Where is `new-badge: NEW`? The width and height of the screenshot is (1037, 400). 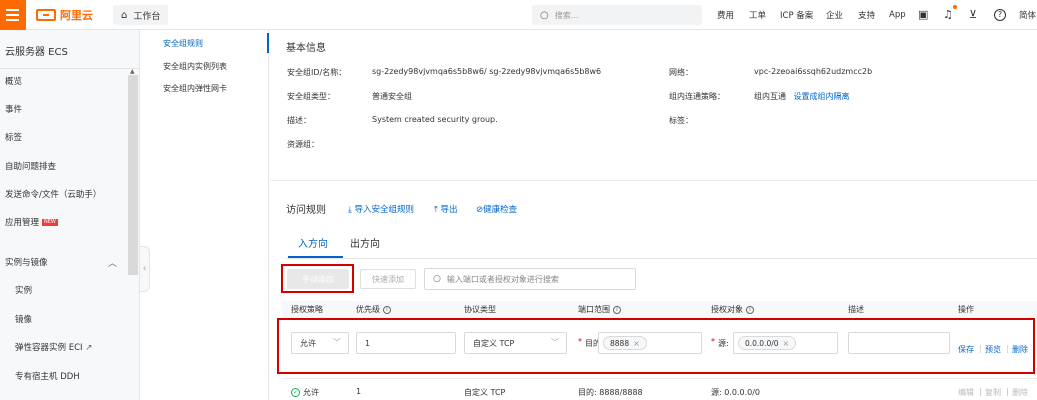
new-badge: NEW is located at coordinates (50, 222).